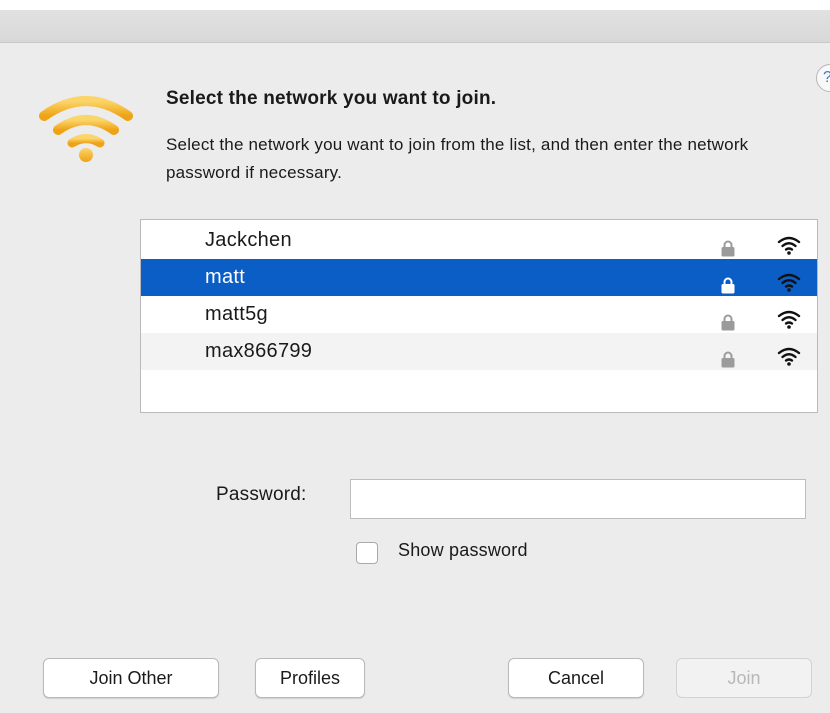 The height and width of the screenshot is (713, 830). What do you see at coordinates (86, 130) in the screenshot?
I see `wifi-logo-icon` at bounding box center [86, 130].